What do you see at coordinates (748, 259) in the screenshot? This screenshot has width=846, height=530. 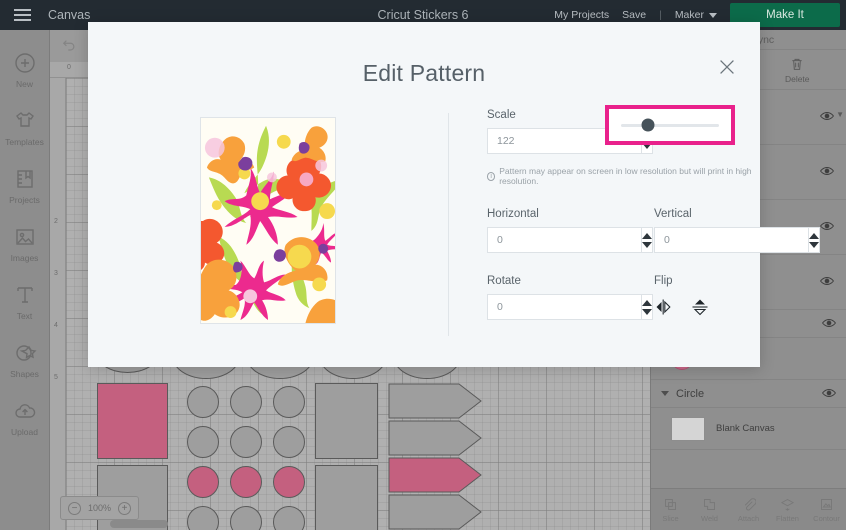 I see `layer-group-circle-2: Circle ▼` at bounding box center [748, 259].